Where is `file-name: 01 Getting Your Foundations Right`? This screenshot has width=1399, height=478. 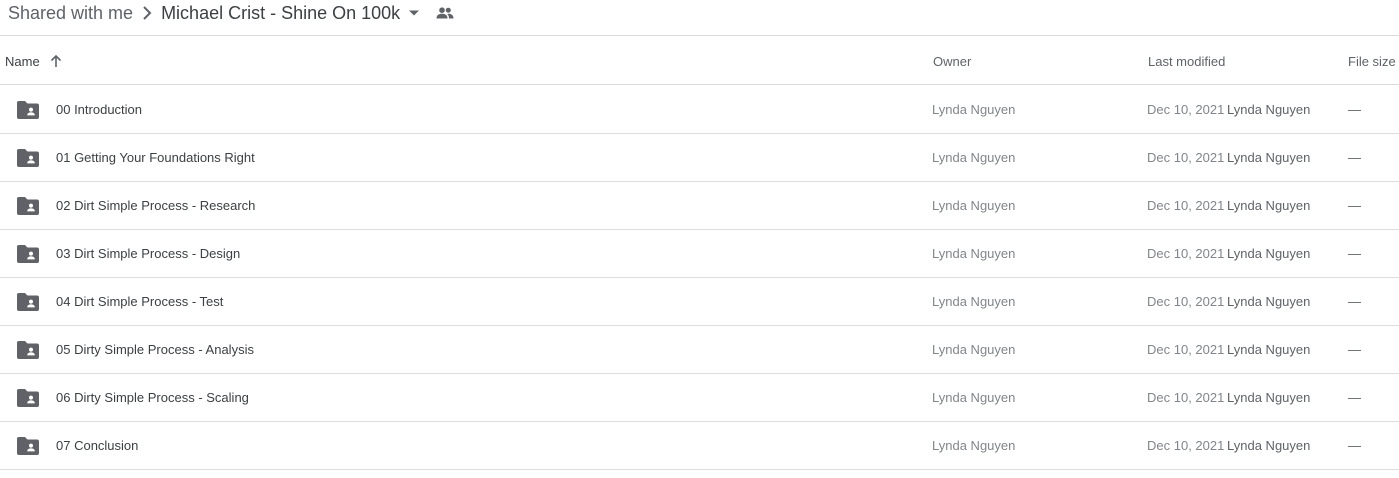 file-name: 01 Getting Your Foundations Right is located at coordinates (155, 157).